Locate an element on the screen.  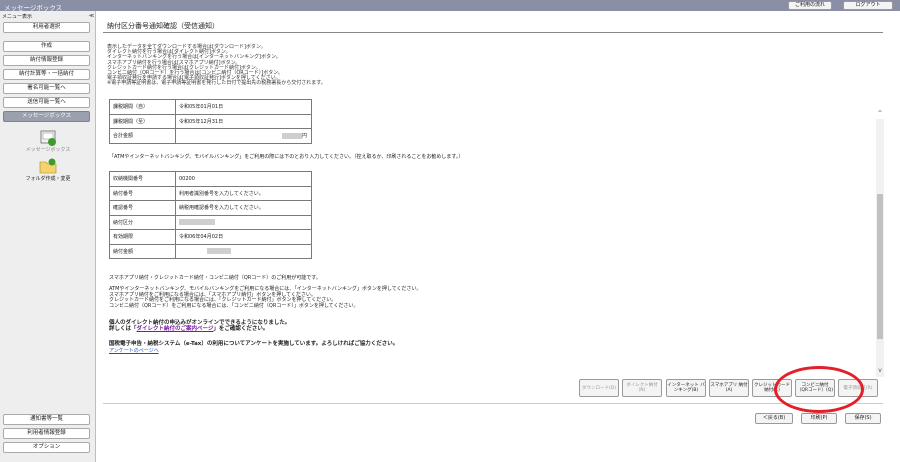
table-row: 有効期限 令和06年04月02日 is located at coordinates (210, 237).